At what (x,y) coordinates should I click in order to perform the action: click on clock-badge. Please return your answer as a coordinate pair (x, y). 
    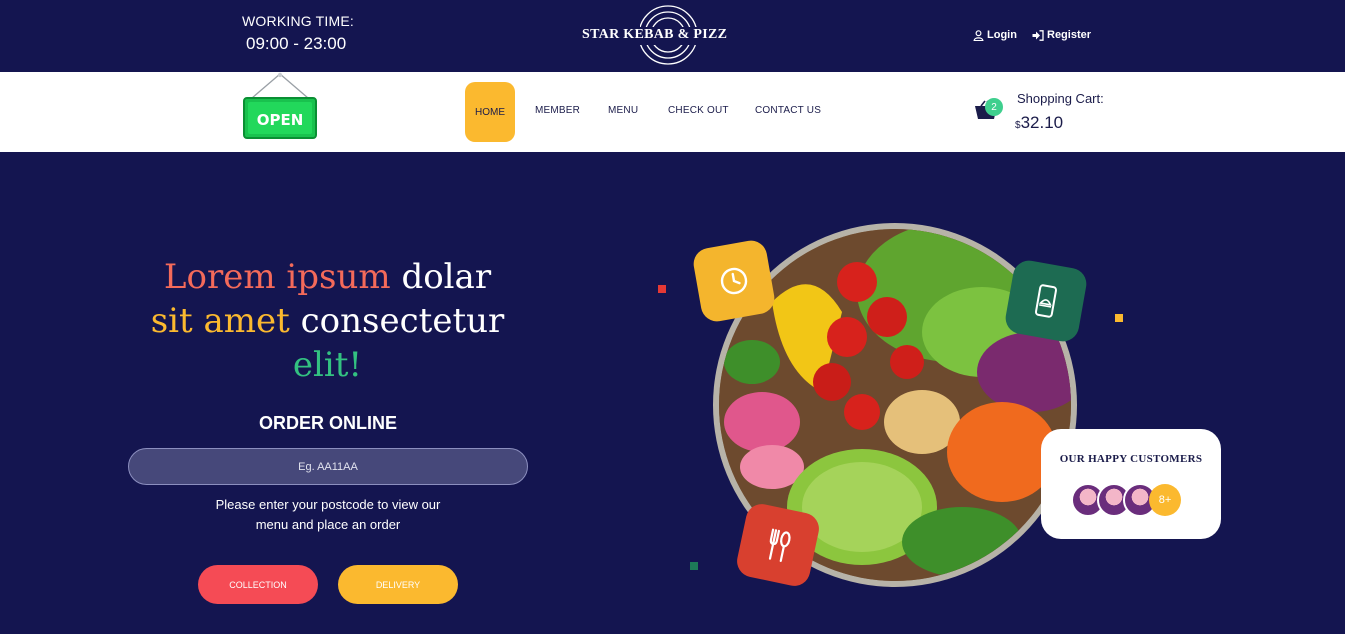
    Looking at the image, I should click on (734, 281).